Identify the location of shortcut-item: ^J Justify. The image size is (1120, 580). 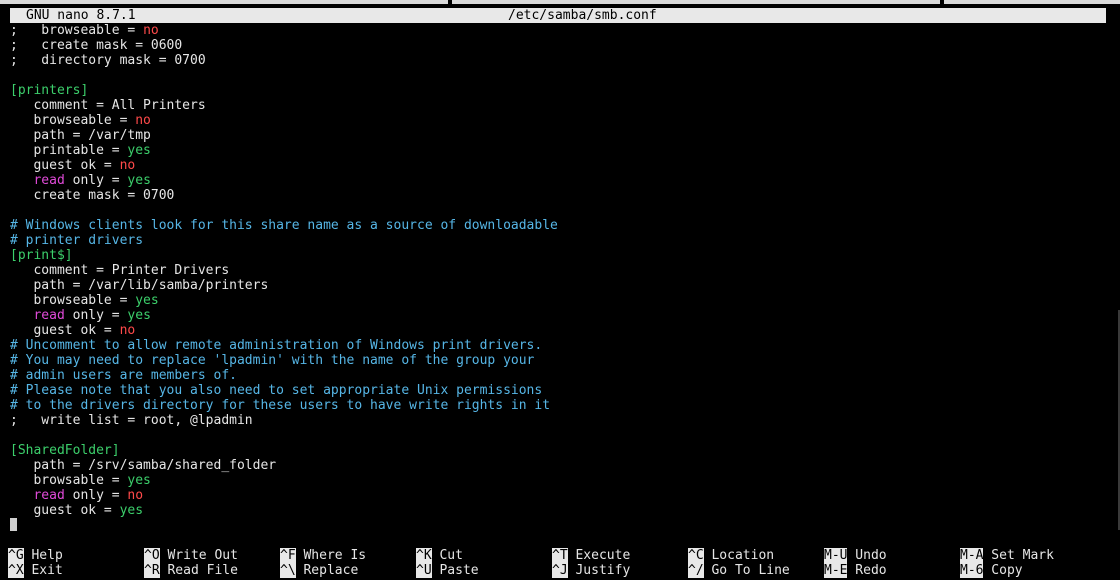
(591, 570).